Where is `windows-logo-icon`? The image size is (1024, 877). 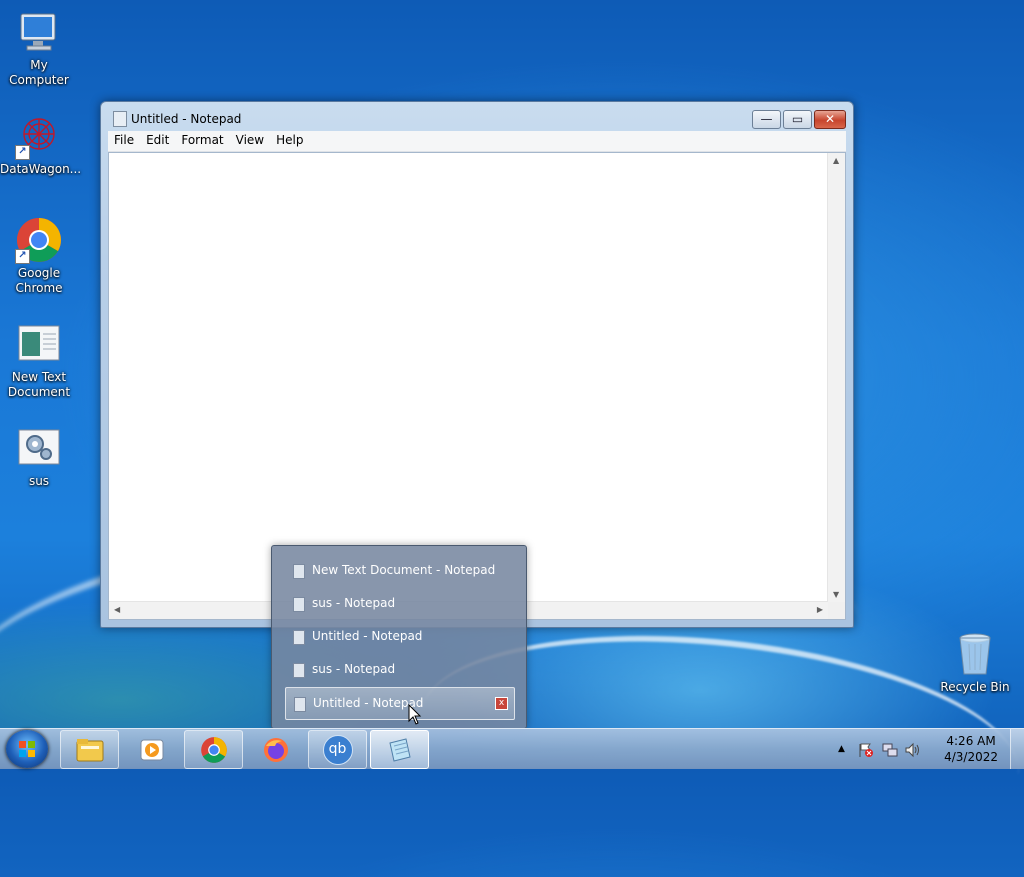 windows-logo-icon is located at coordinates (27, 749).